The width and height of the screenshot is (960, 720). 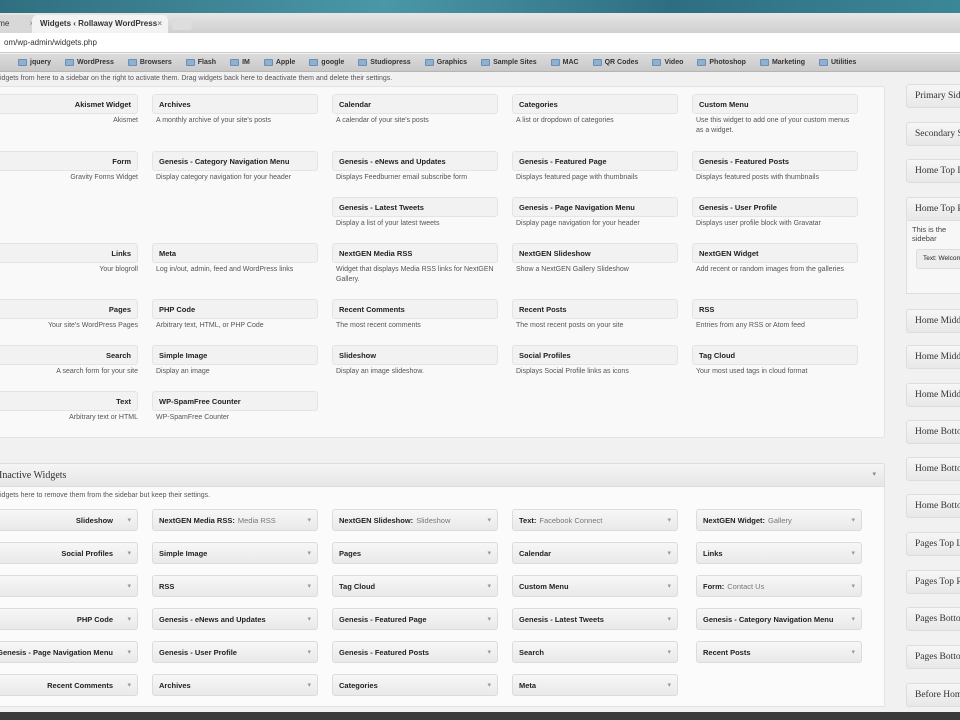 What do you see at coordinates (69, 586) in the screenshot?
I see `inactive-widget: ▾` at bounding box center [69, 586].